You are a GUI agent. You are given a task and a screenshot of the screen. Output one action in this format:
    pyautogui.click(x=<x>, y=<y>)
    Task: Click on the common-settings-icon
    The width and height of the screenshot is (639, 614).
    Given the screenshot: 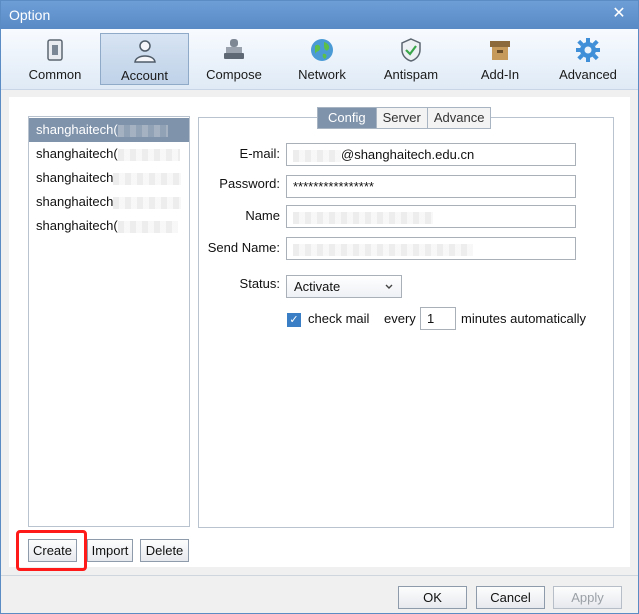 What is the action you would take?
    pyautogui.click(x=55, y=50)
    